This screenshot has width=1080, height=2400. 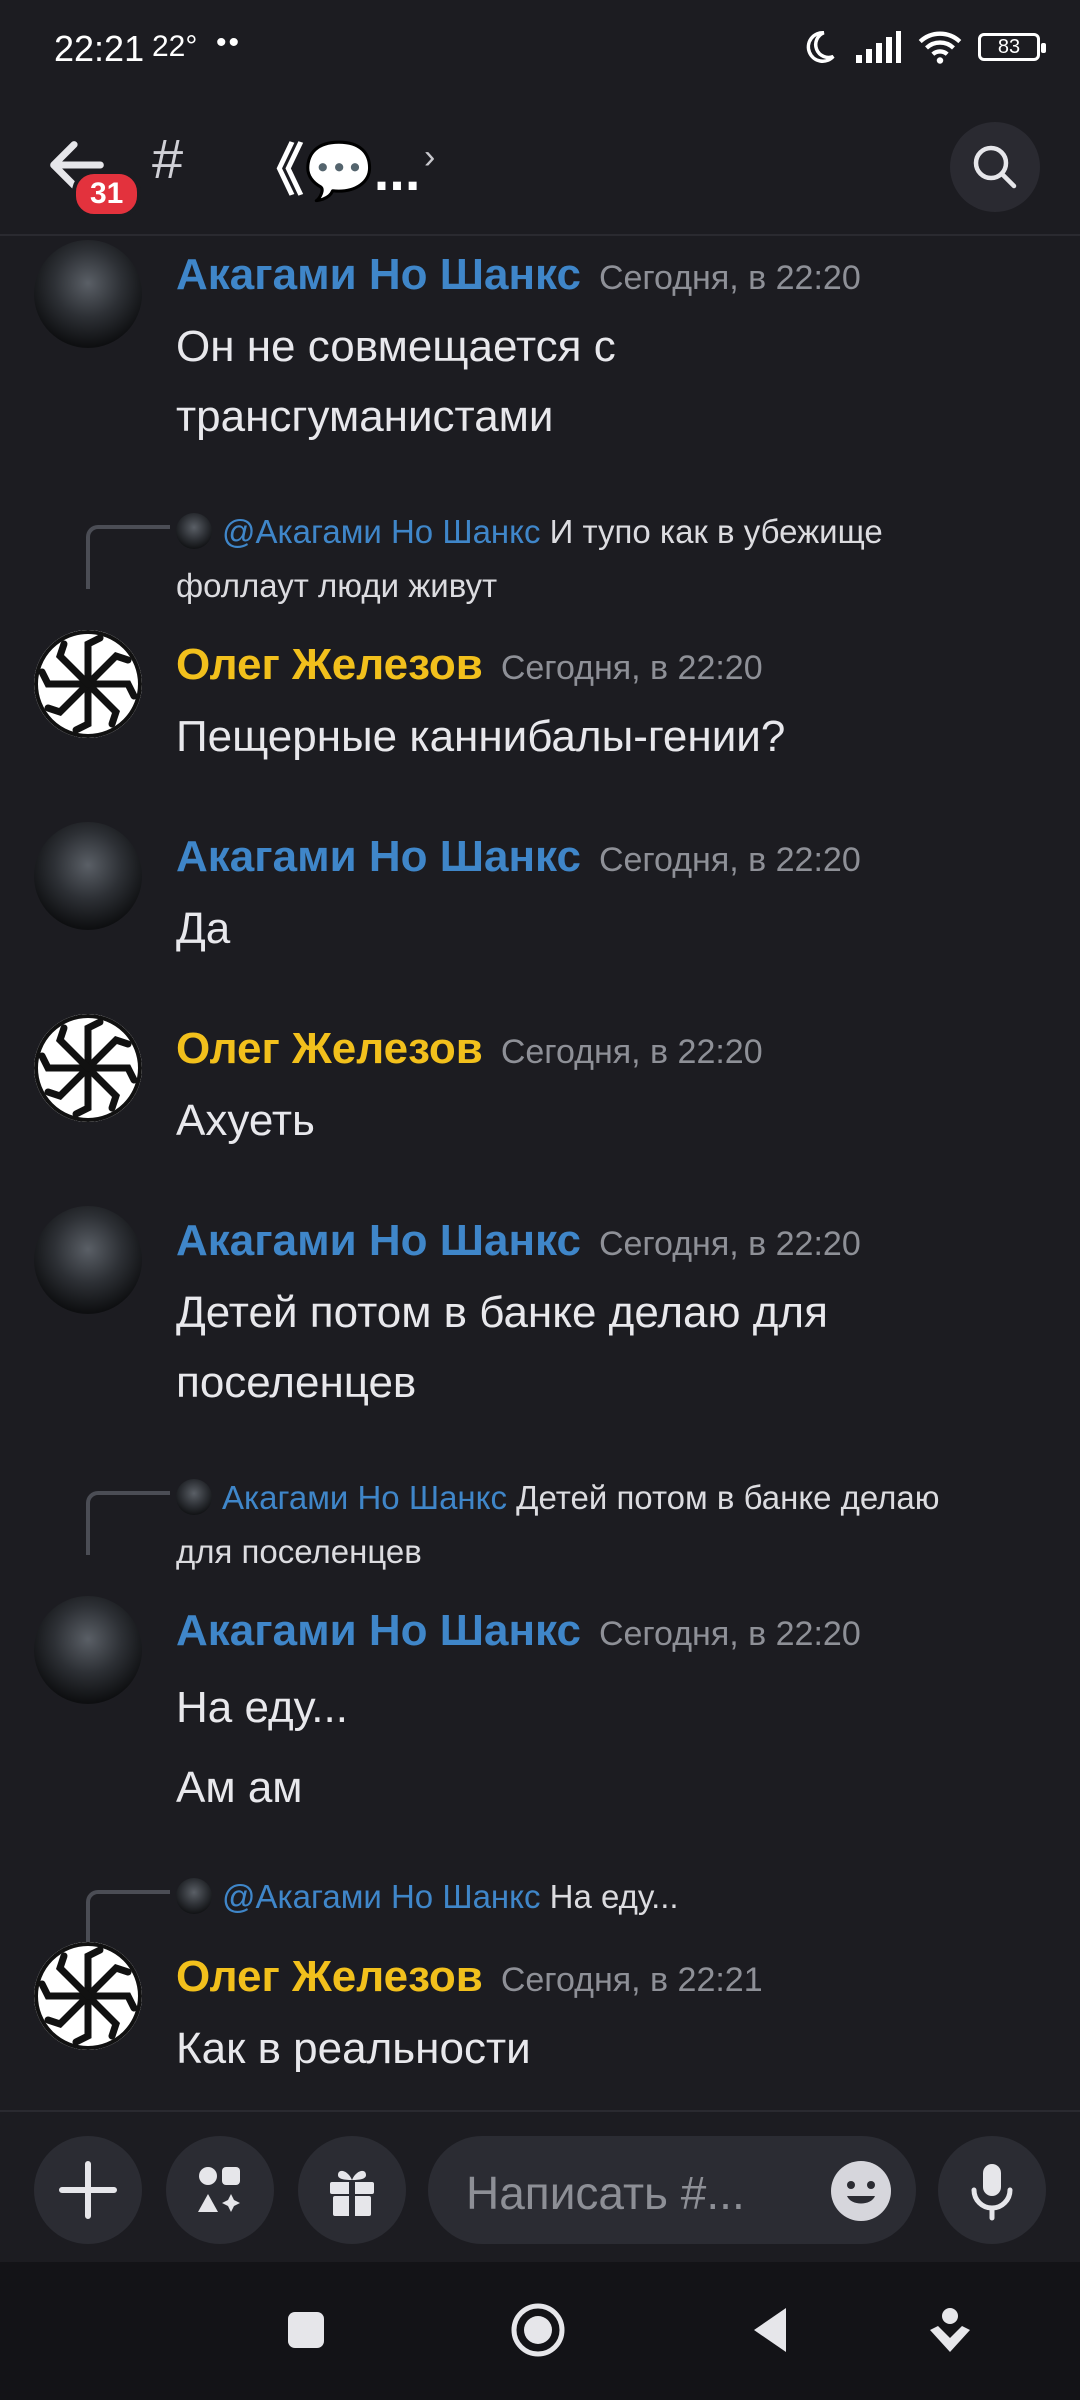 I want to click on plus-icon, so click(x=88, y=2190).